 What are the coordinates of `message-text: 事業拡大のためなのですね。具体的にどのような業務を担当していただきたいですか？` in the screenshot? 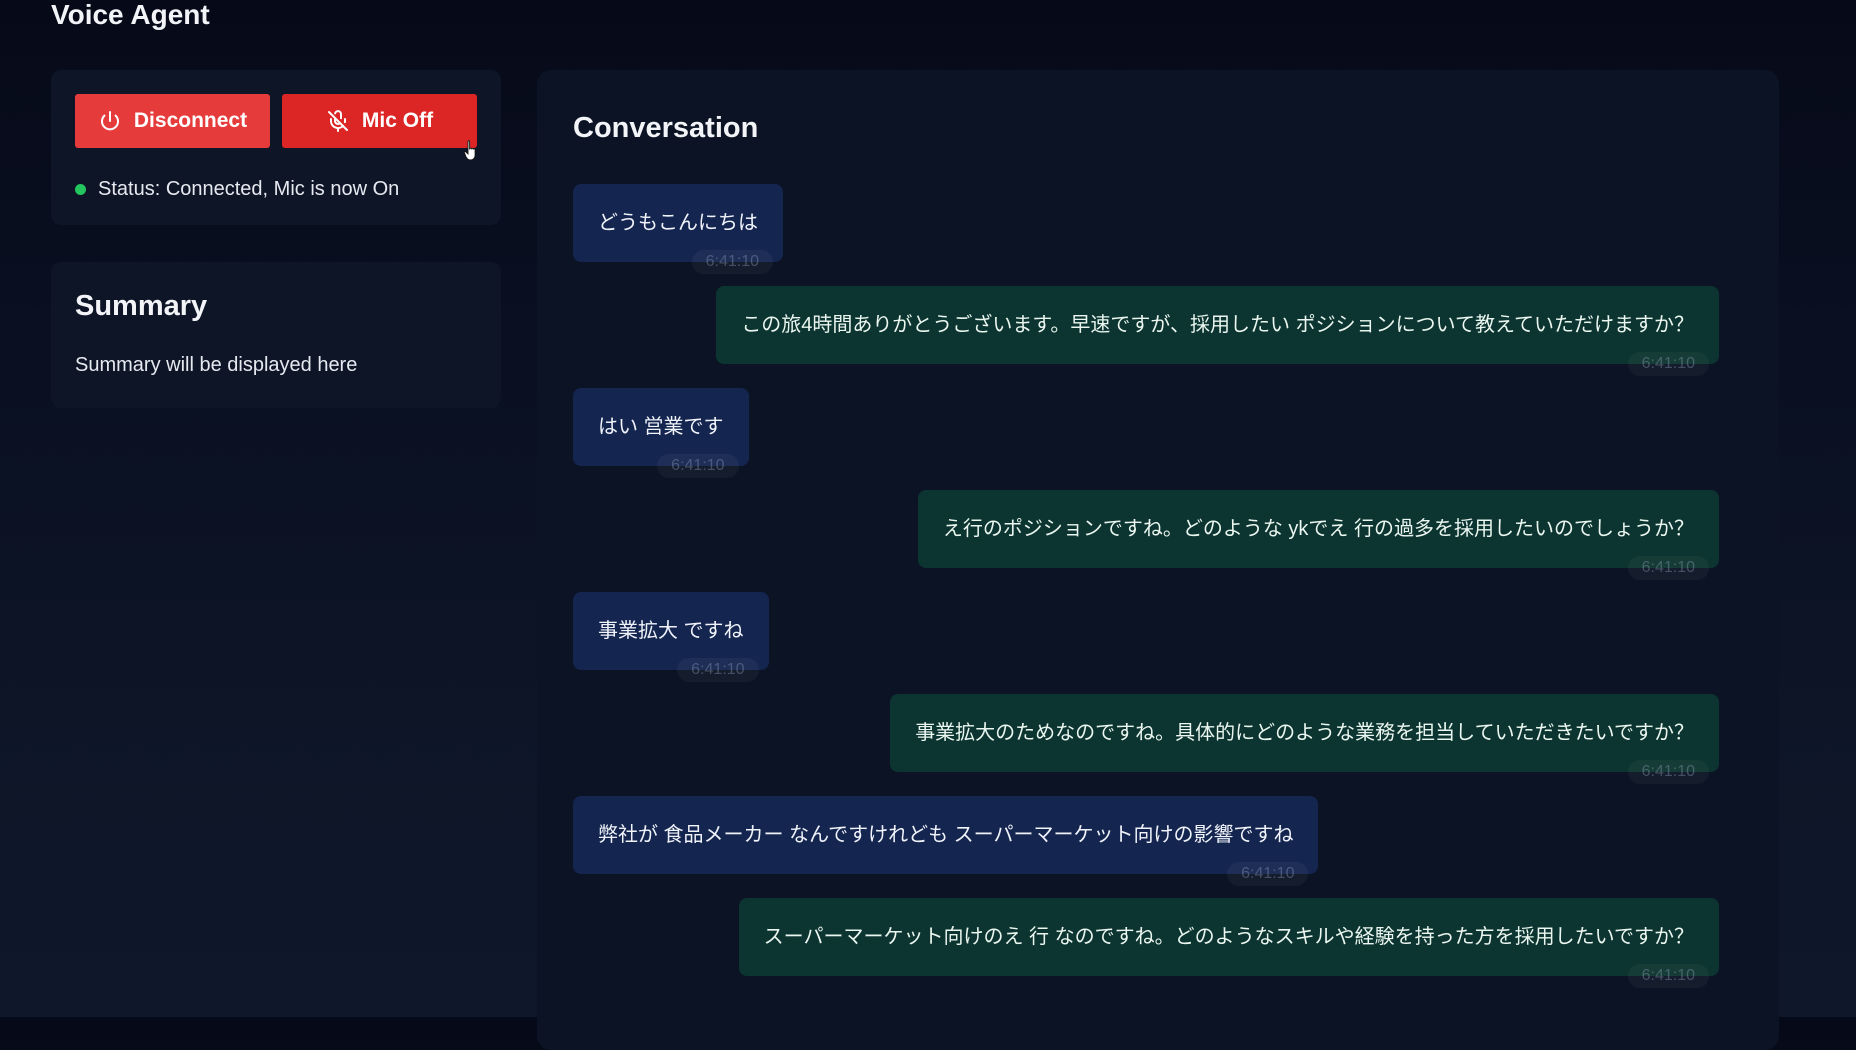 It's located at (1304, 732).